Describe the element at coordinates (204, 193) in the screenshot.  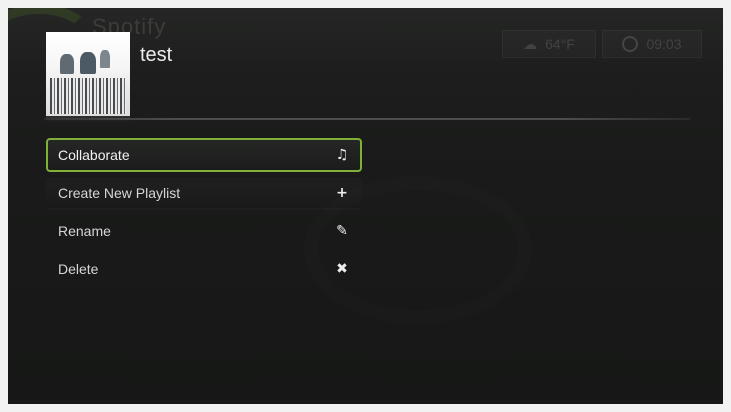
I see `menu-item-create-new-playlist: Create New Playlist +` at that location.